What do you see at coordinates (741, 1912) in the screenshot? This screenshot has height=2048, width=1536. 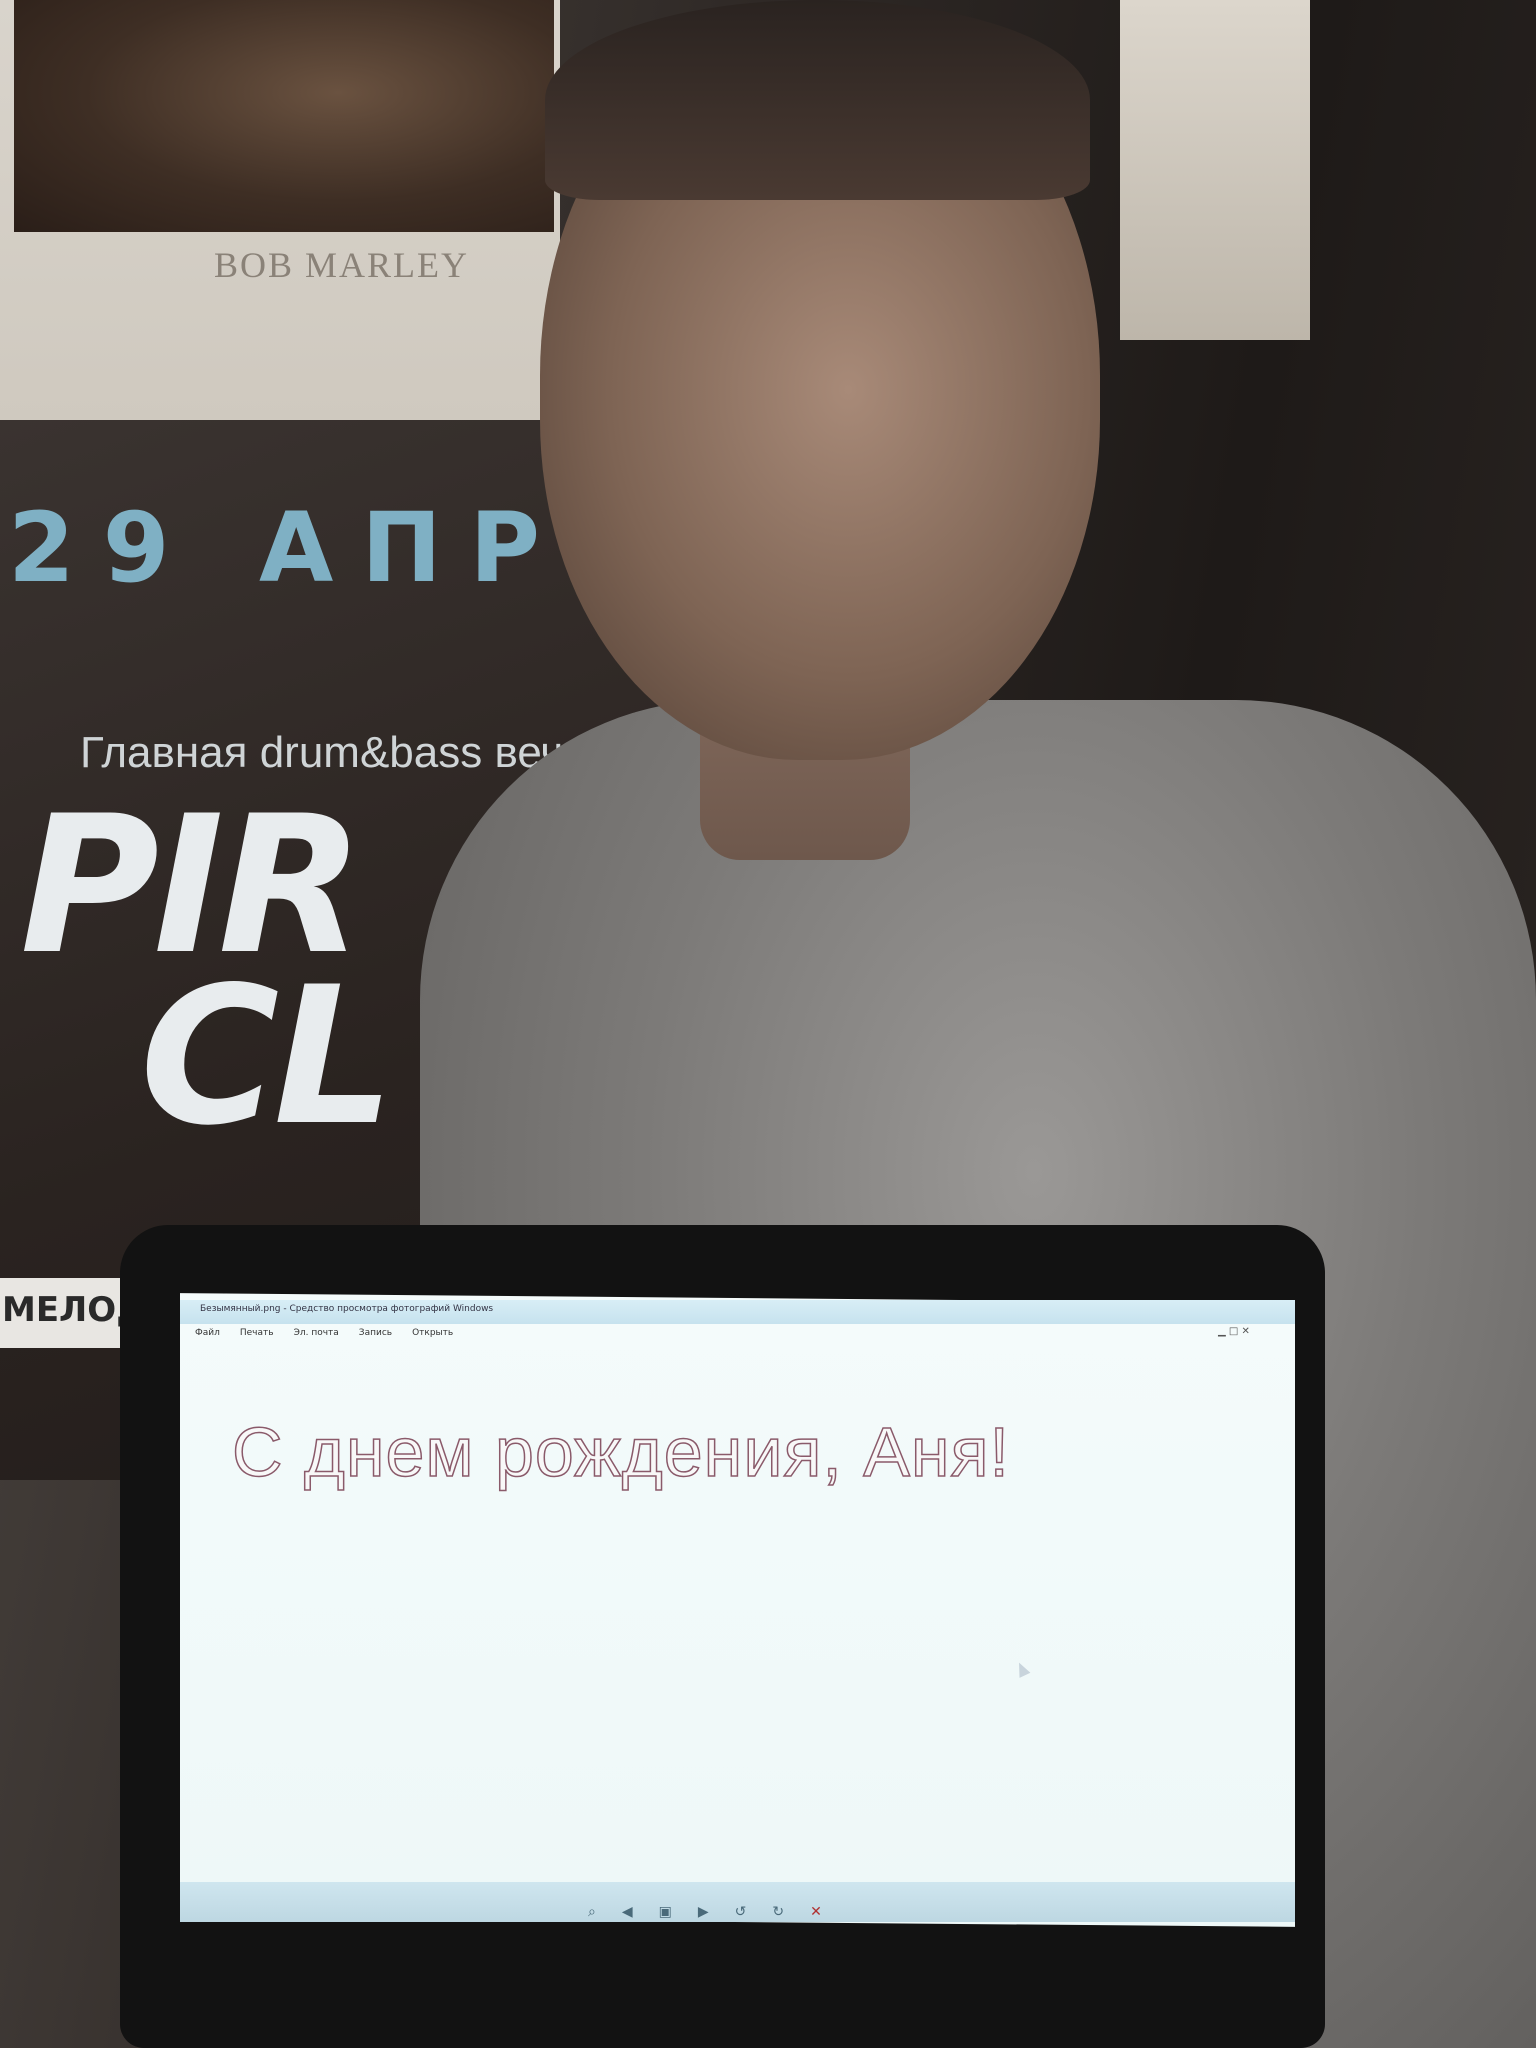 I see `rotate-left-icon: ↺` at bounding box center [741, 1912].